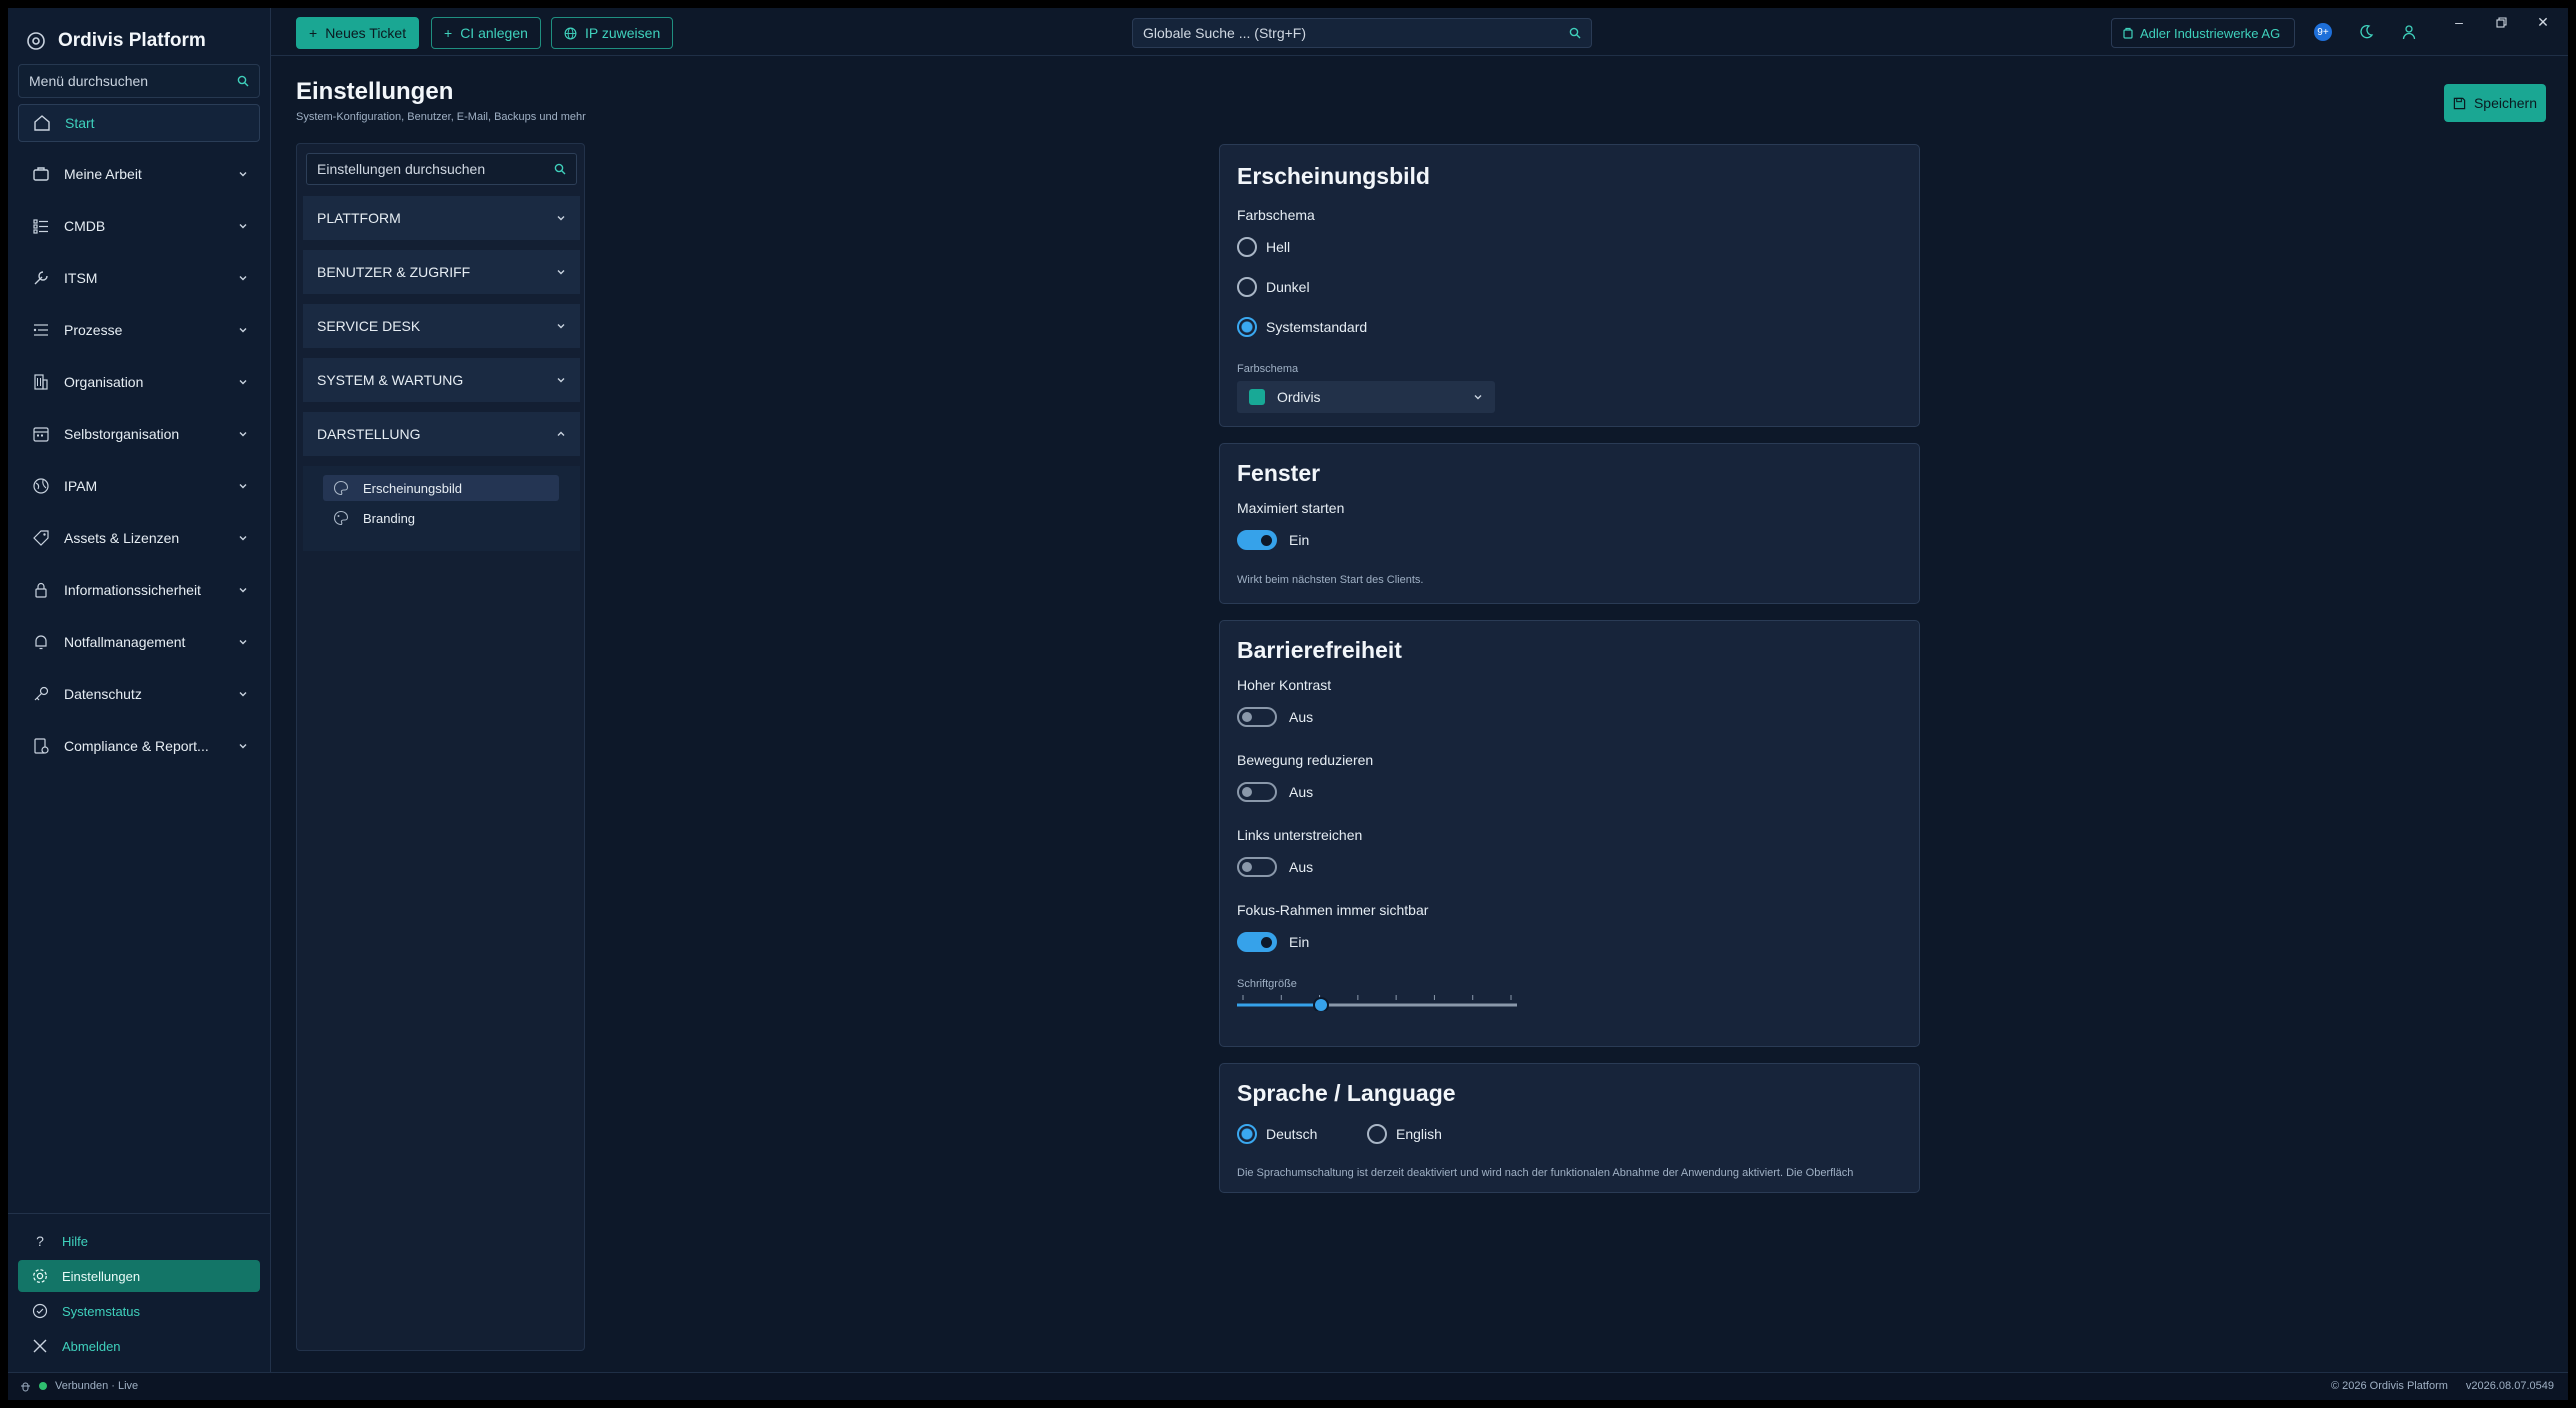 This screenshot has height=1408, width=2576. Describe the element at coordinates (1276, 215) in the screenshot. I see `color-scheme-label: Farbschema` at that location.